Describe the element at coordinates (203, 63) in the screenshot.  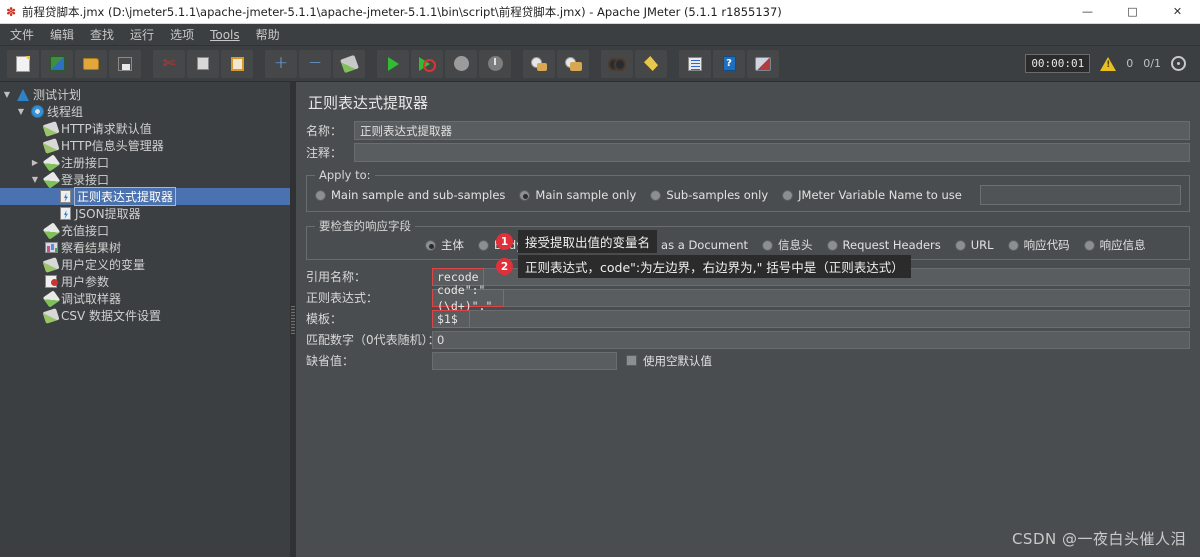
I see `copy-button` at that location.